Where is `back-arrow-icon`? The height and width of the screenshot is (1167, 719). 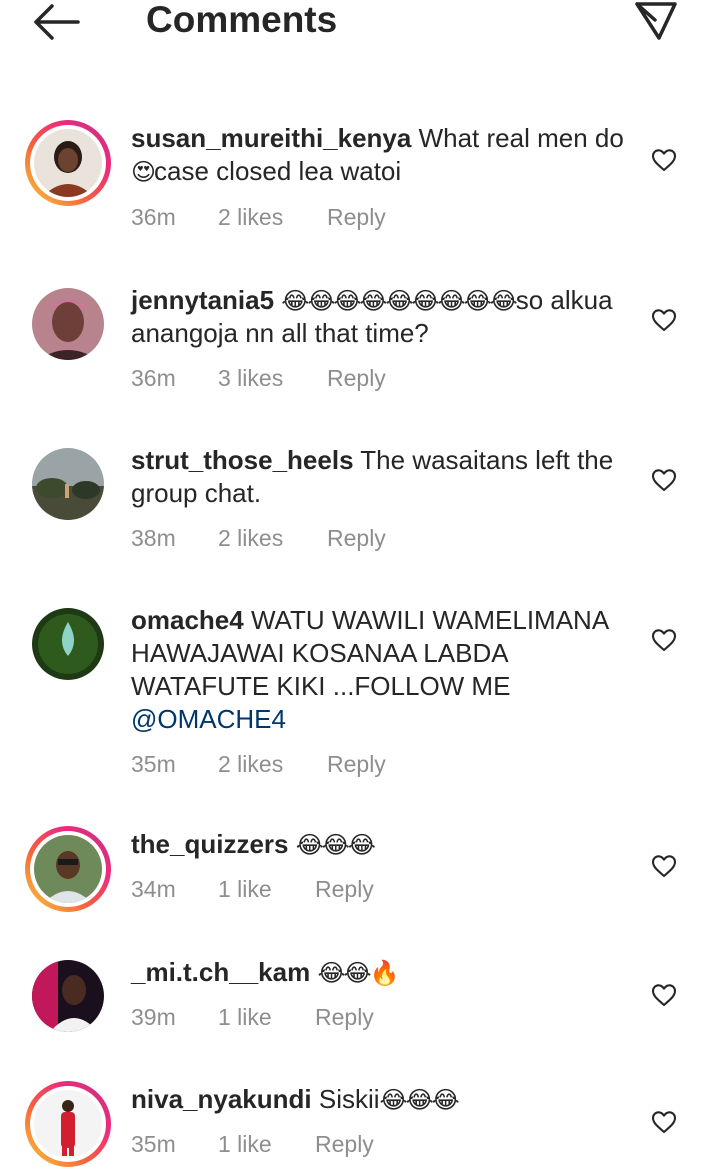 back-arrow-icon is located at coordinates (56, 22).